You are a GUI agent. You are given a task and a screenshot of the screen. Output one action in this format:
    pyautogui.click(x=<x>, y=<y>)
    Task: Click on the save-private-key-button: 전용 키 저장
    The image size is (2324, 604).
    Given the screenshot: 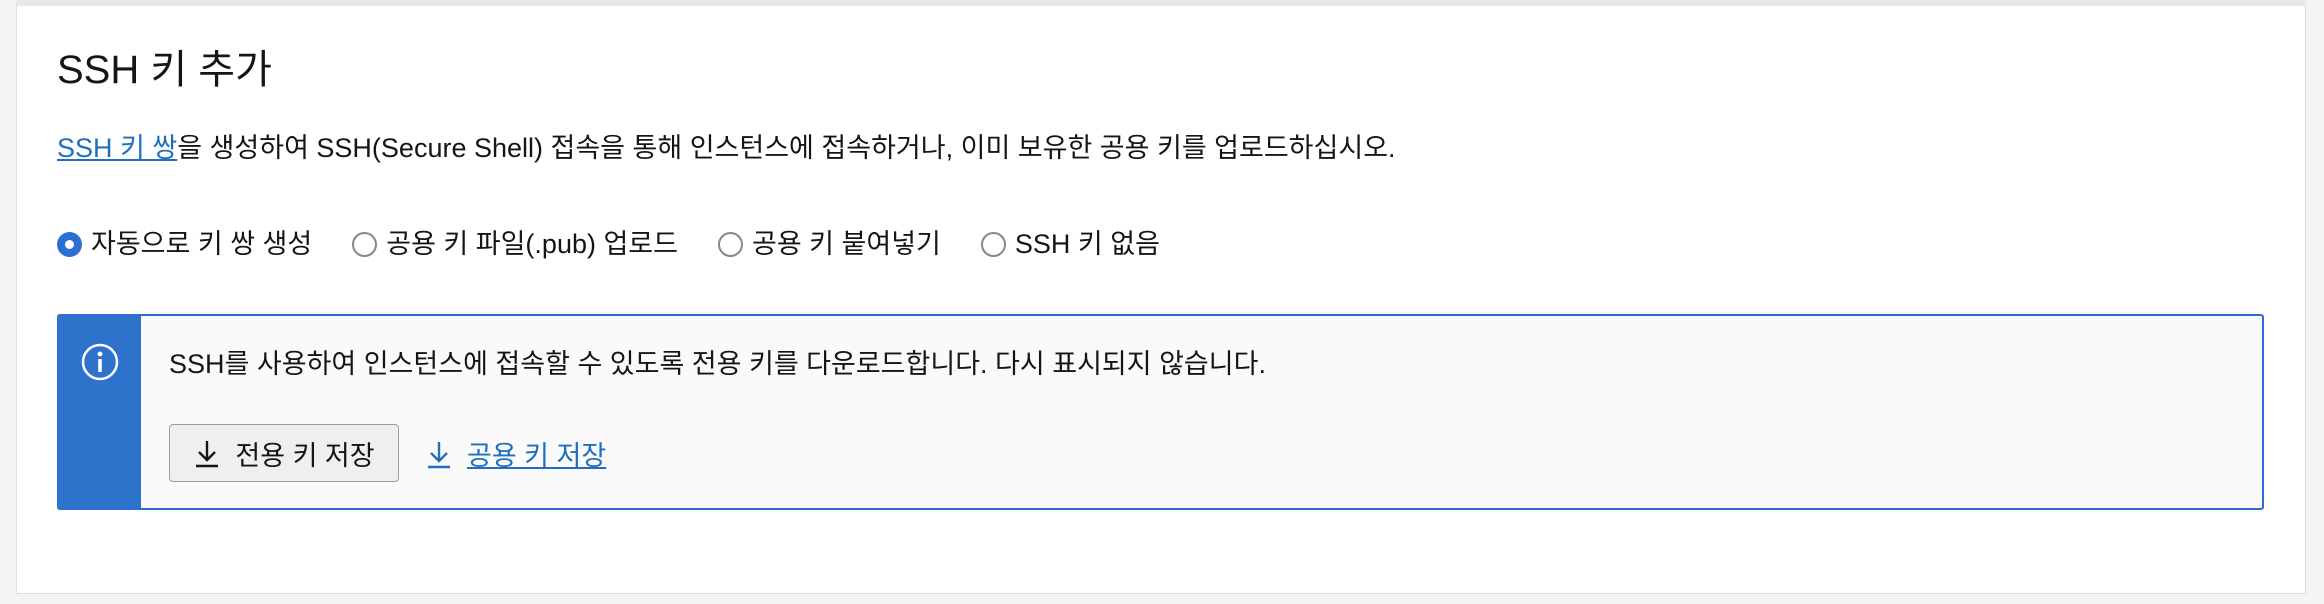 What is the action you would take?
    pyautogui.click(x=284, y=453)
    